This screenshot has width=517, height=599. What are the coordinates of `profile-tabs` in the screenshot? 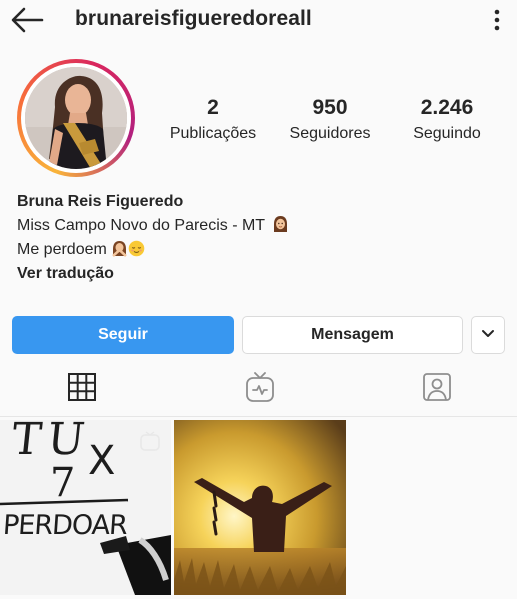 It's located at (258, 391).